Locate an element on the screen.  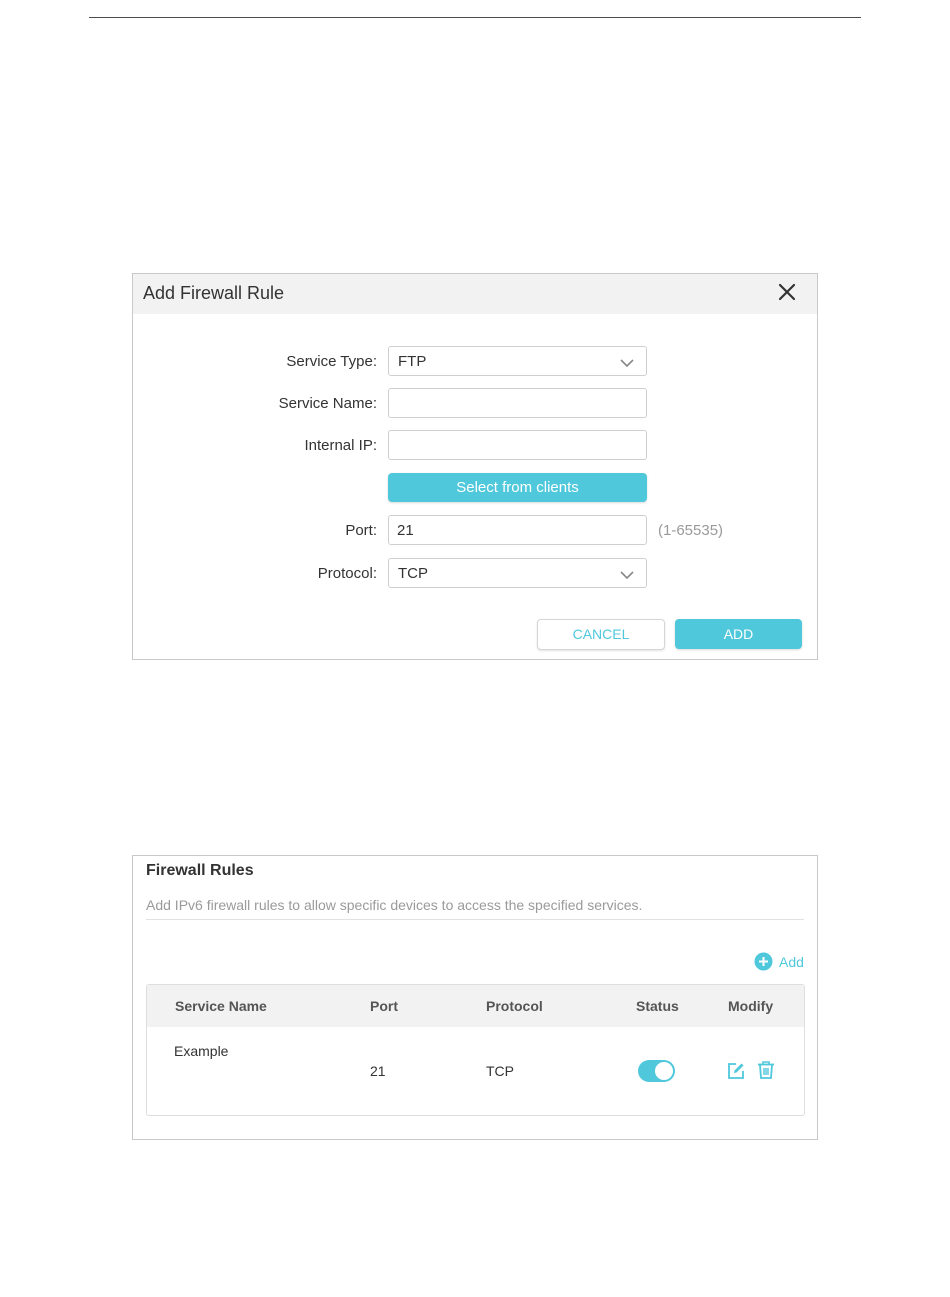
service-name-label: Service Name: is located at coordinates (327, 403).